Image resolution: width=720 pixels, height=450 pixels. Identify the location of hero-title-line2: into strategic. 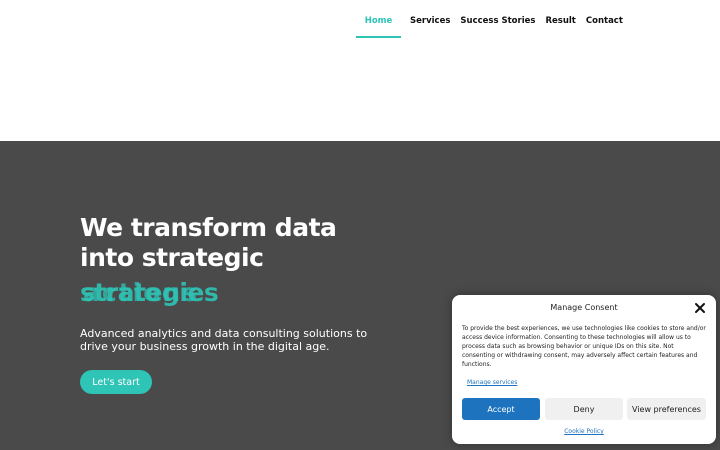
(172, 257).